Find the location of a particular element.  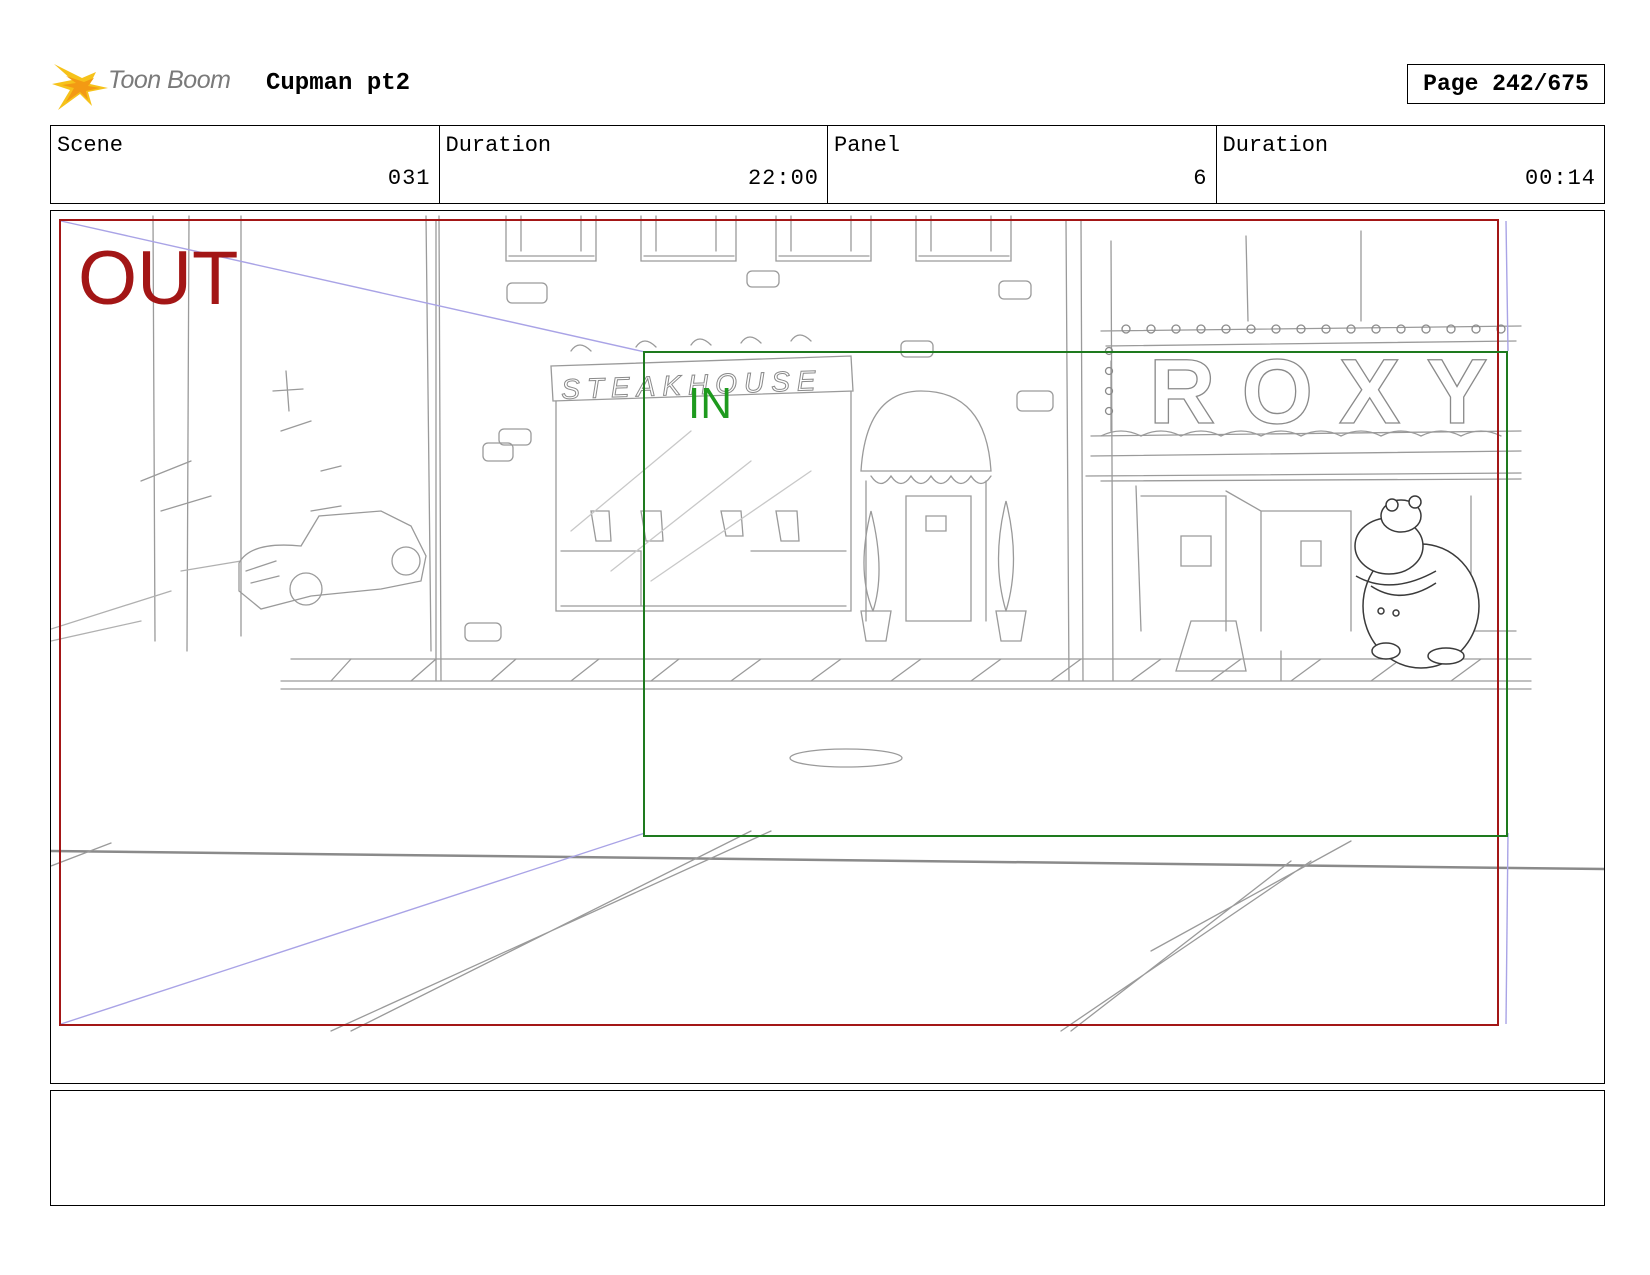

page-indicator: Page 242/675 is located at coordinates (1506, 84).